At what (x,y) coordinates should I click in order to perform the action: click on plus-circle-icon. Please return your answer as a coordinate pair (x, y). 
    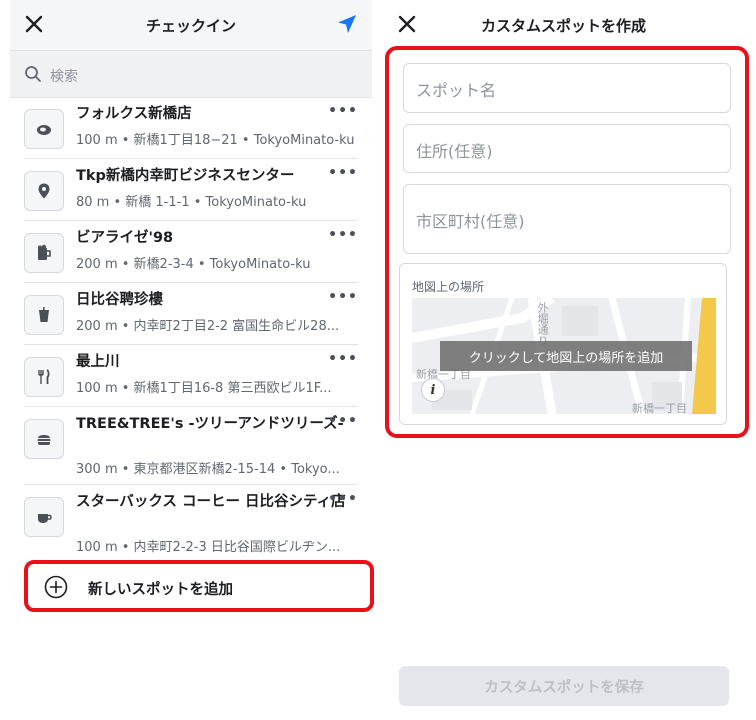
    Looking at the image, I should click on (56, 587).